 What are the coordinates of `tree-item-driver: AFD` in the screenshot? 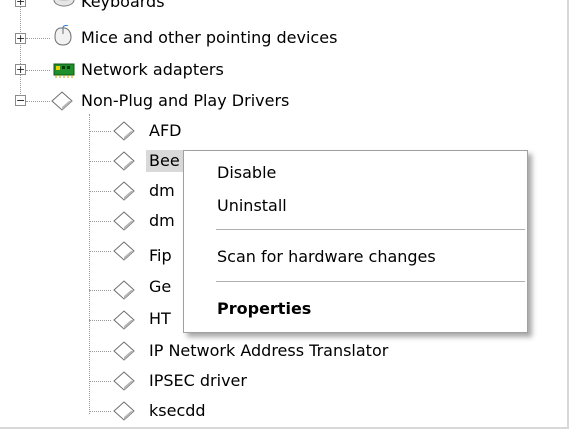 It's located at (165, 131).